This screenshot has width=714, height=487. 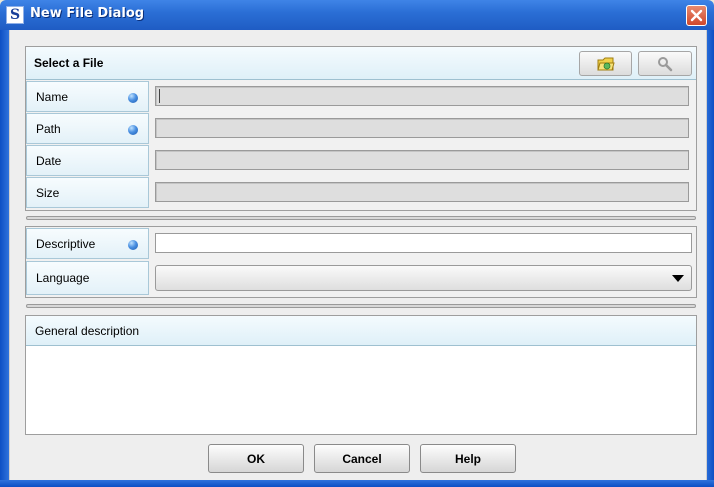 What do you see at coordinates (87, 331) in the screenshot?
I see `description-title: General description` at bounding box center [87, 331].